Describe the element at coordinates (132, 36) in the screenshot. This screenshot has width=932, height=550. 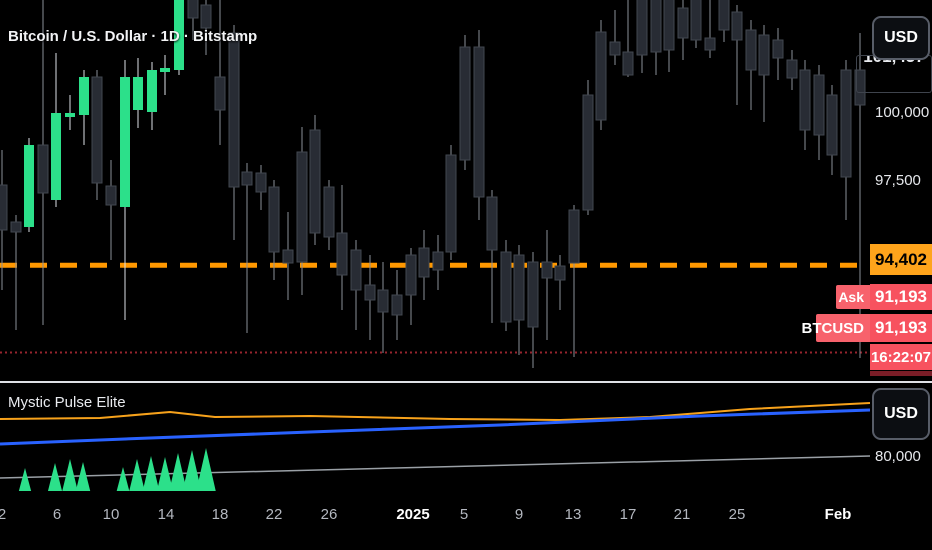
I see `symbol-title: Bitcoin / U.S. Dollar · 1D · Bitstamp` at that location.